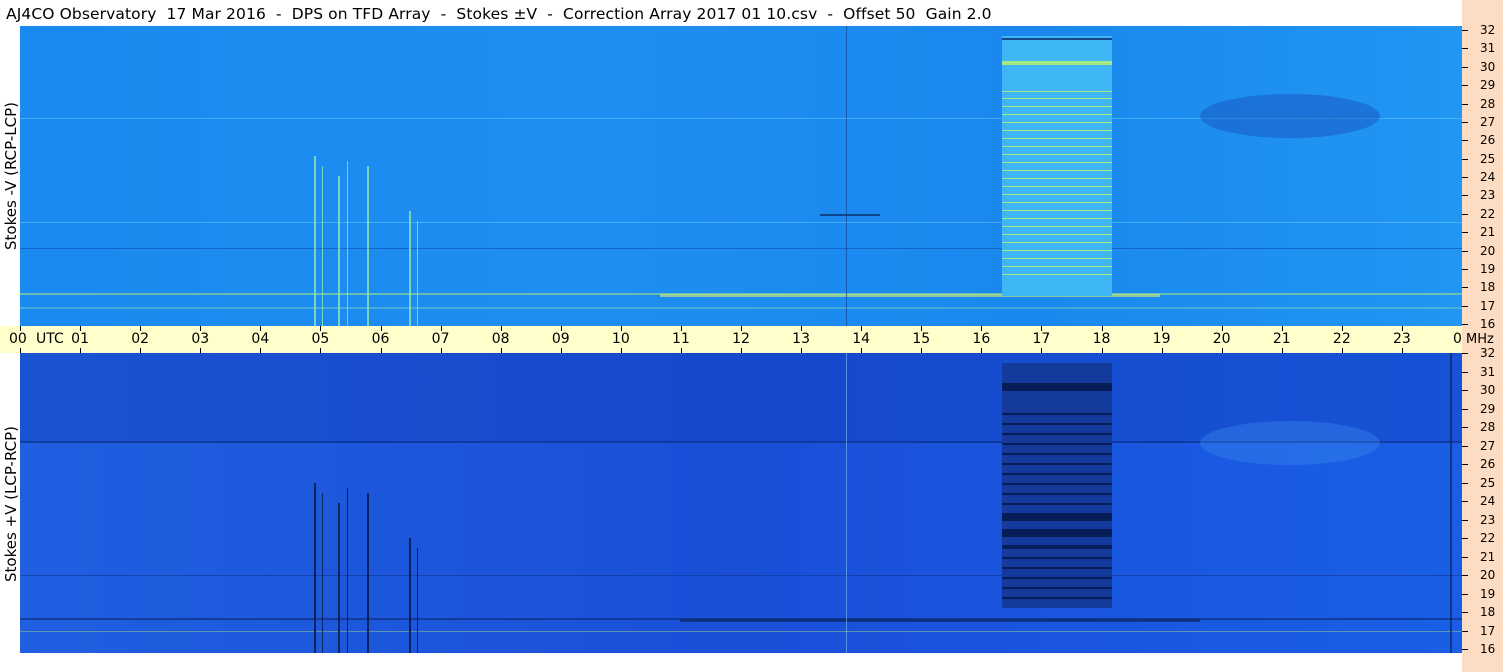  What do you see at coordinates (620, 339) in the screenshot?
I see `time-tick-label: 10` at bounding box center [620, 339].